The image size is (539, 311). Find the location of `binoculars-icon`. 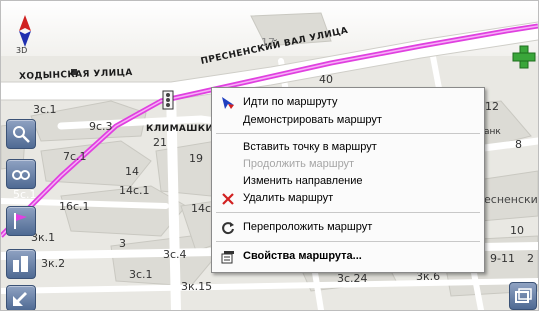

binoculars-icon is located at coordinates (21, 175).